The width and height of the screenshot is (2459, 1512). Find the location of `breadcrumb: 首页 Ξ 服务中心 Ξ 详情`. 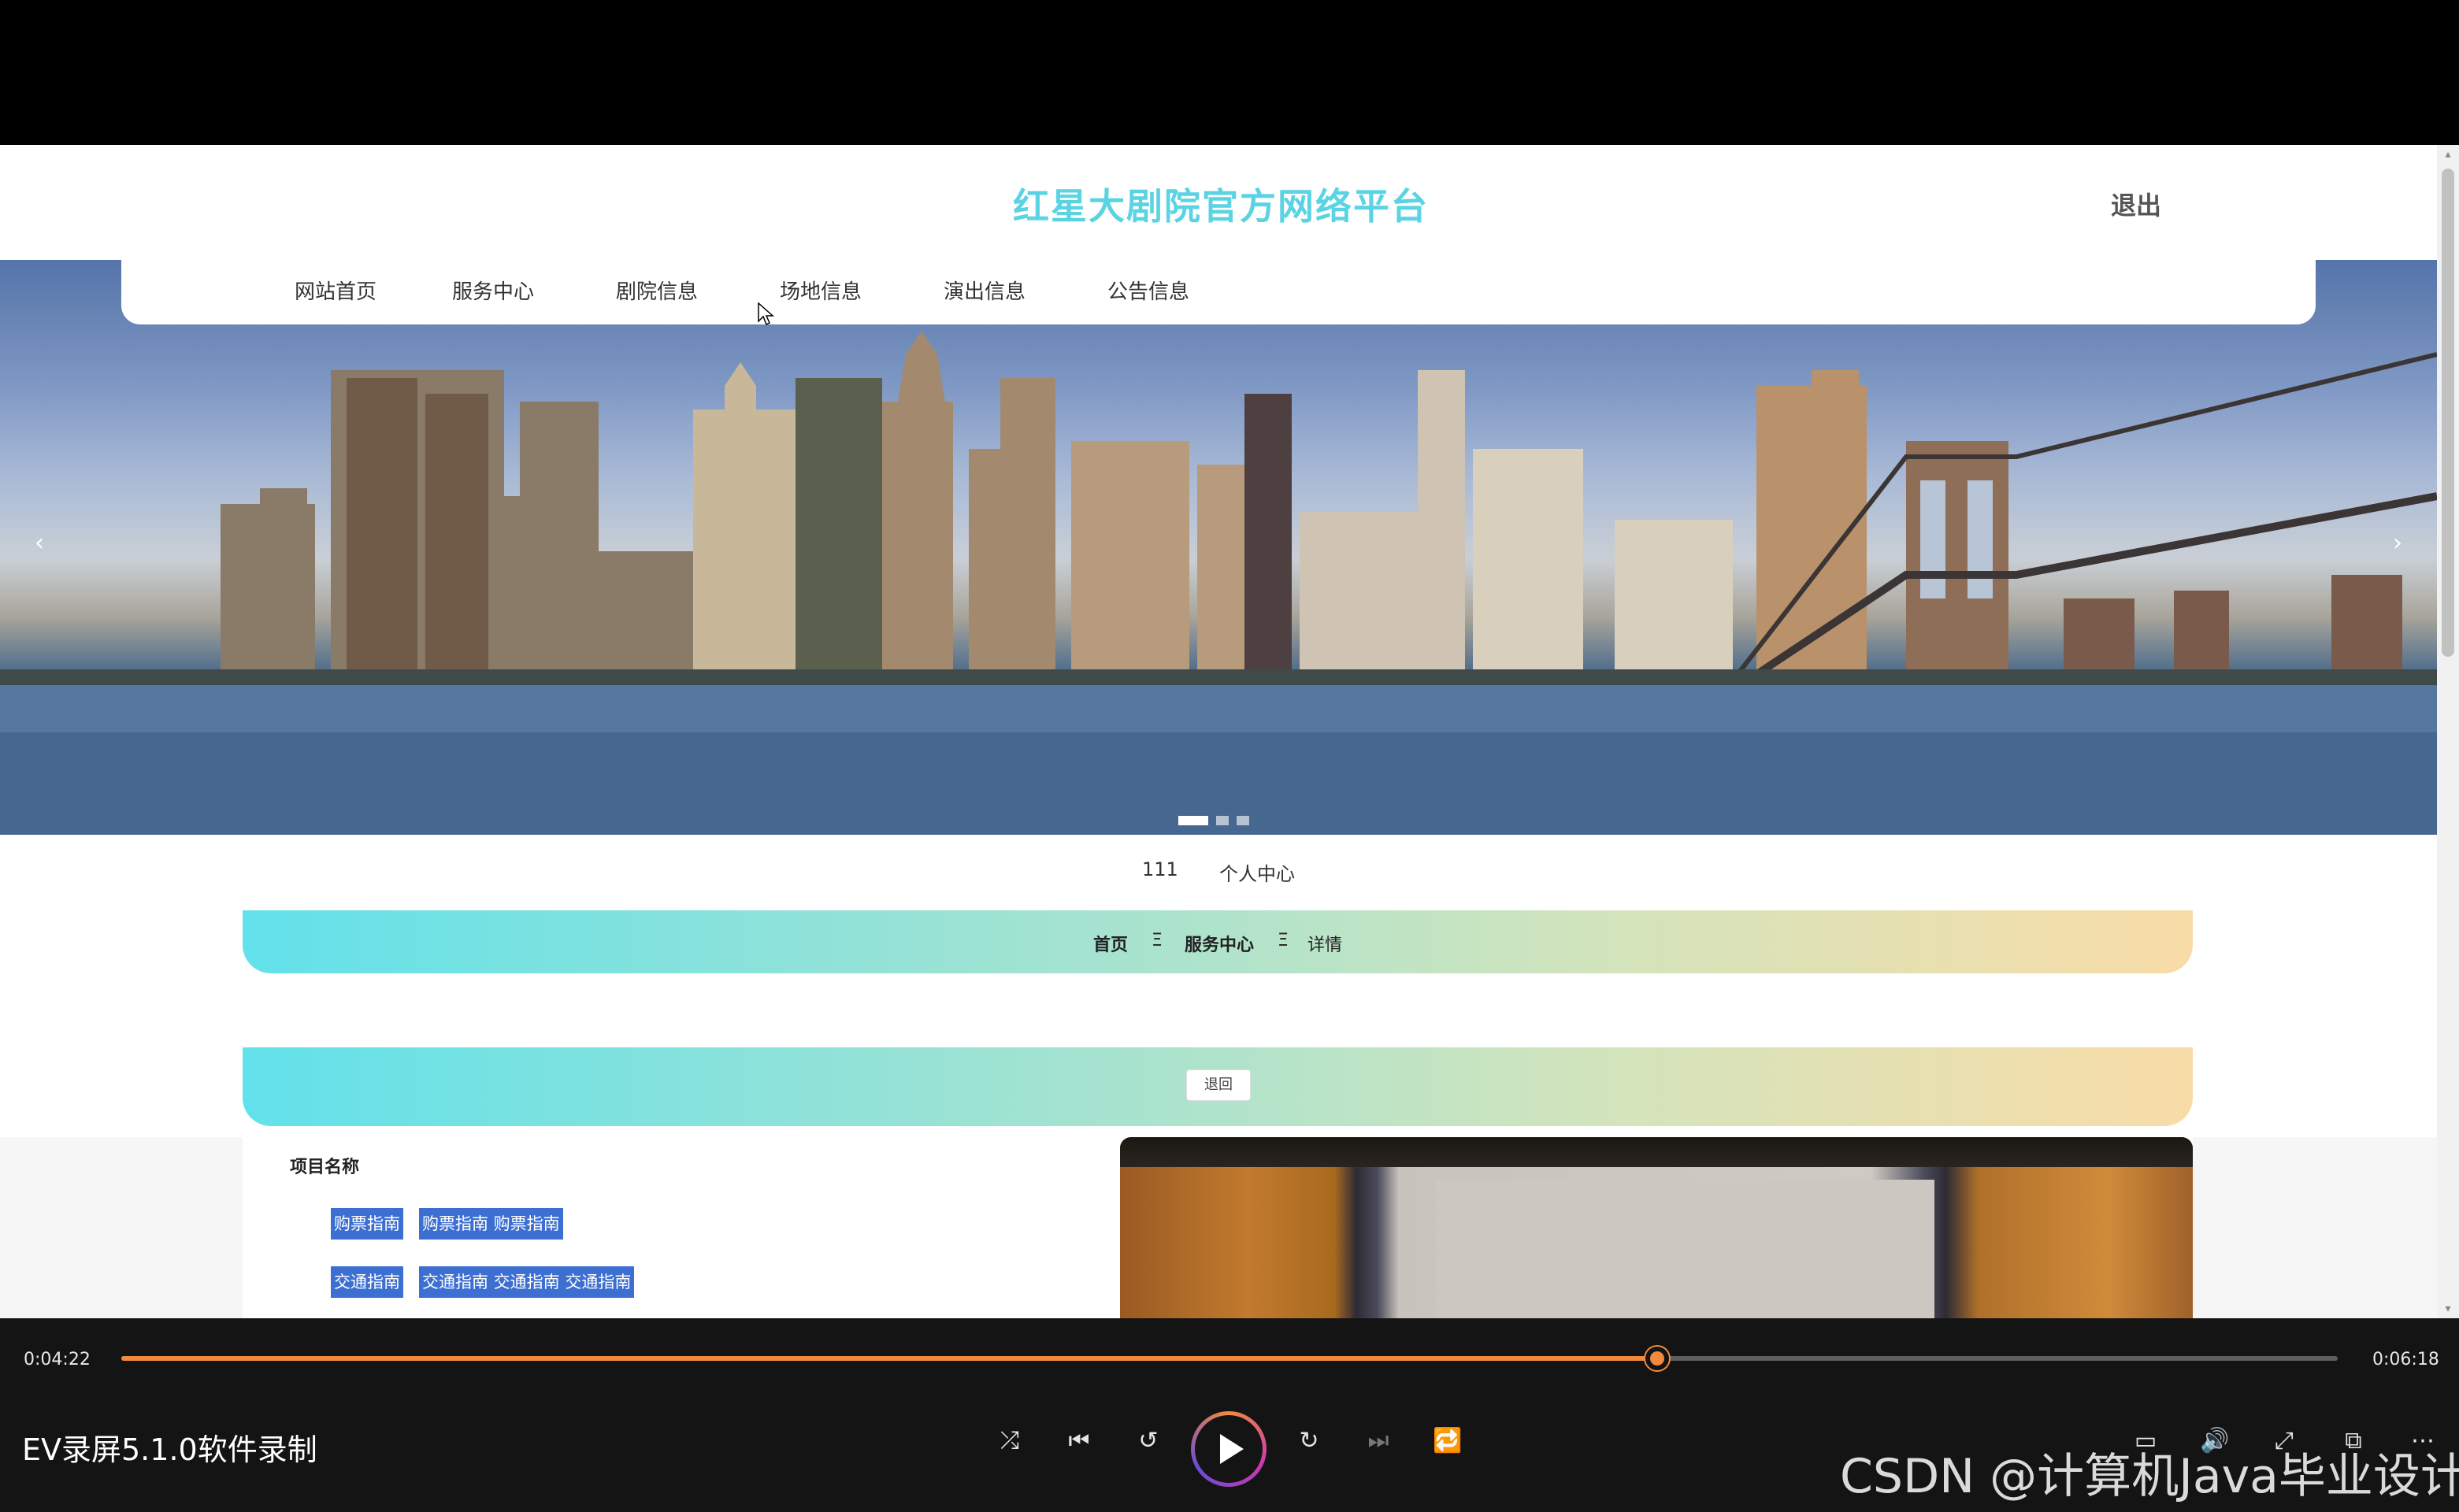

breadcrumb: 首页 Ξ 服务中心 Ξ 详情 is located at coordinates (1218, 941).